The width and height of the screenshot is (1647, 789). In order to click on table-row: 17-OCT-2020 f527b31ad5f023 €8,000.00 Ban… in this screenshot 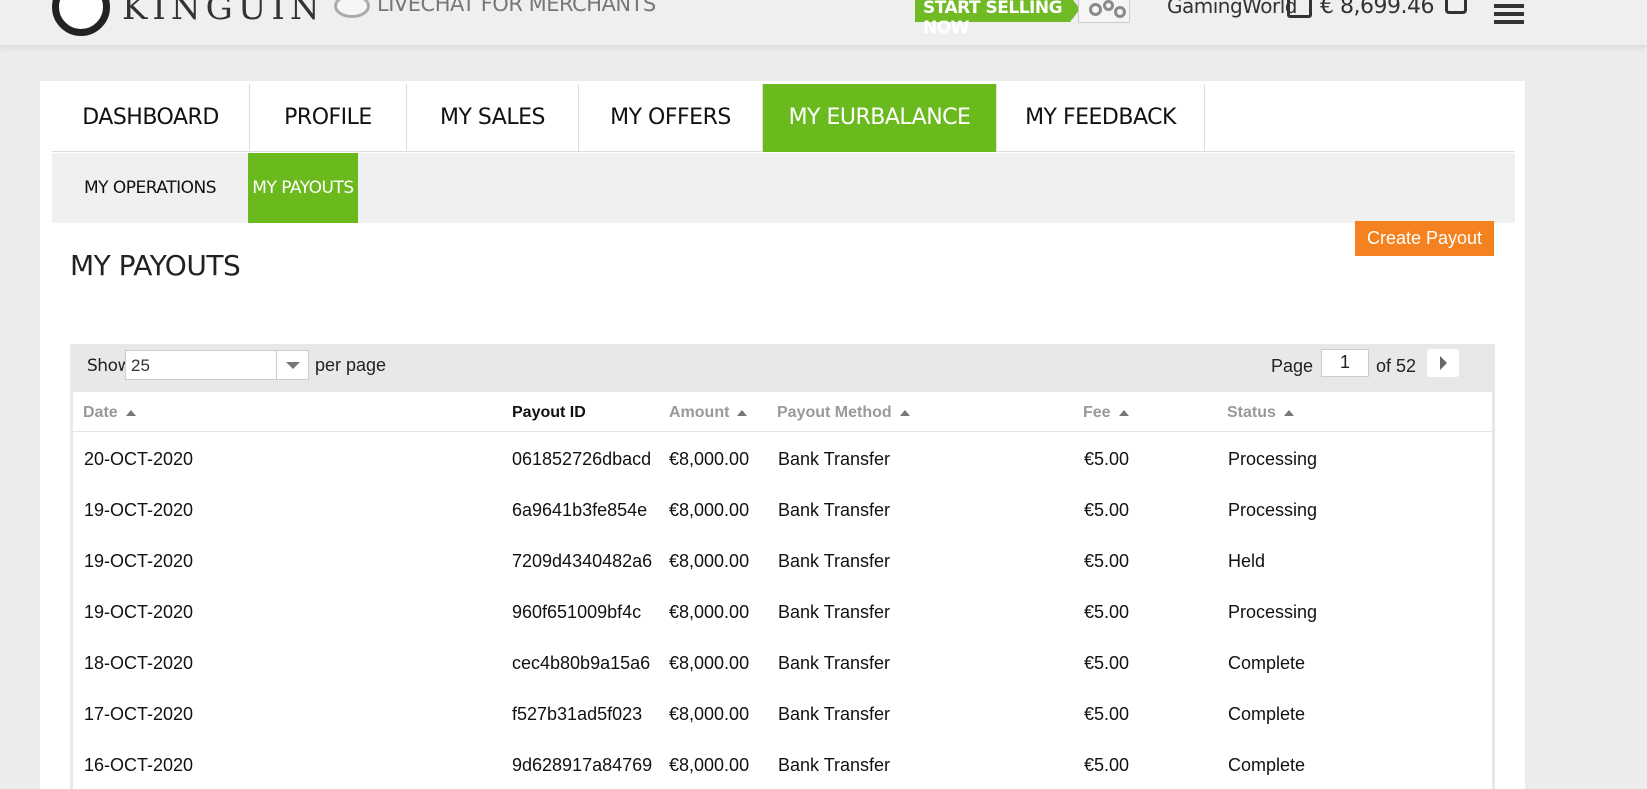, I will do `click(782, 714)`.